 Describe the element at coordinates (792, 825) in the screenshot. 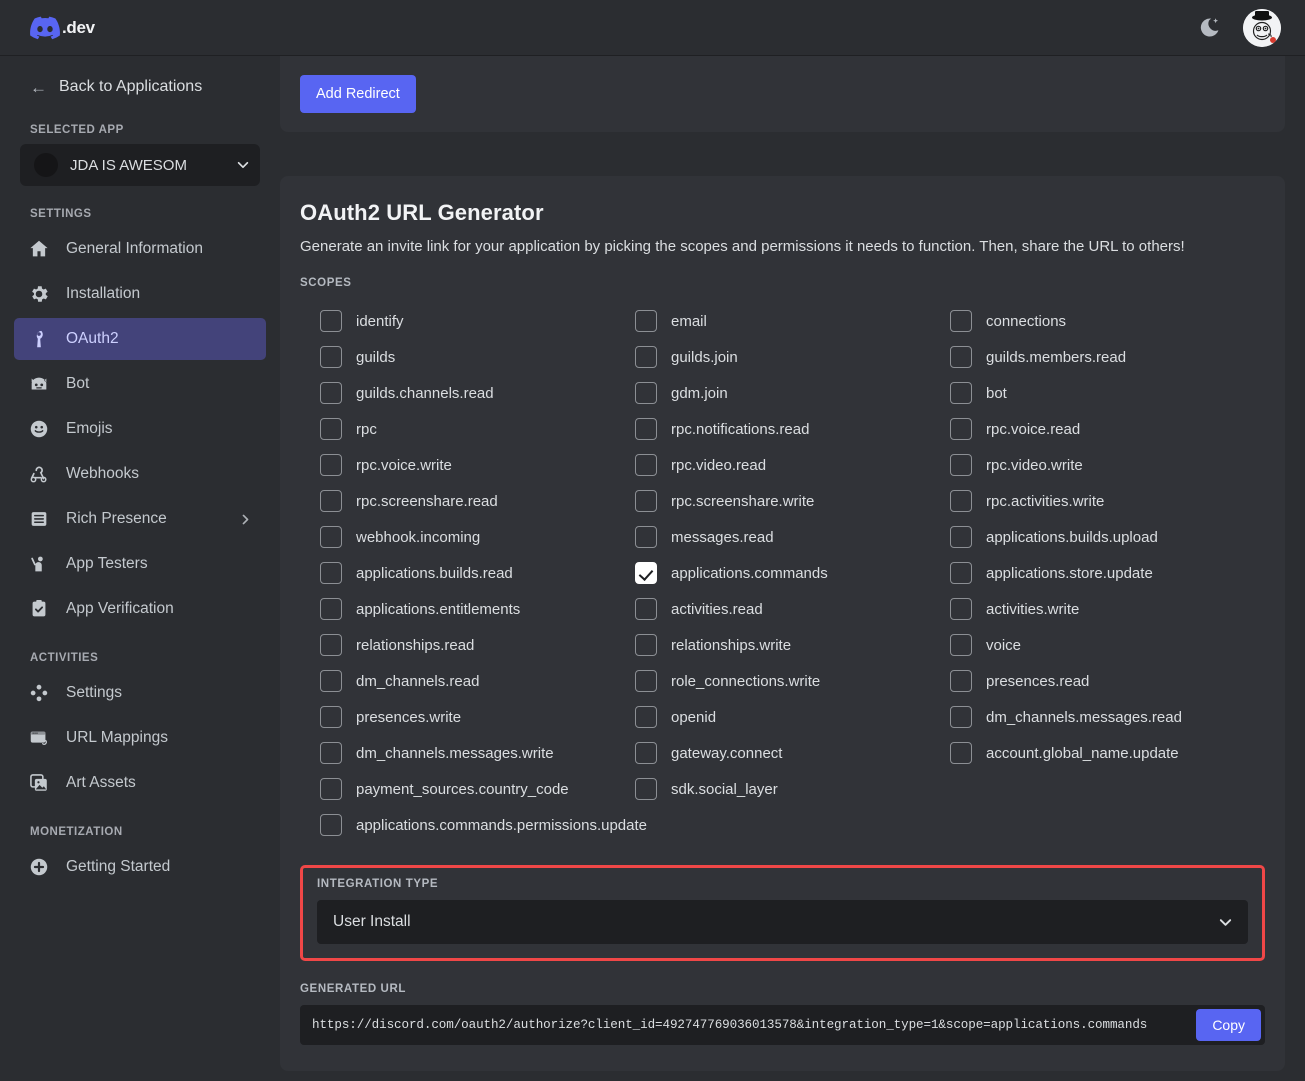

I see `scope-checkbox-row: applications.commands.permissions.update` at that location.